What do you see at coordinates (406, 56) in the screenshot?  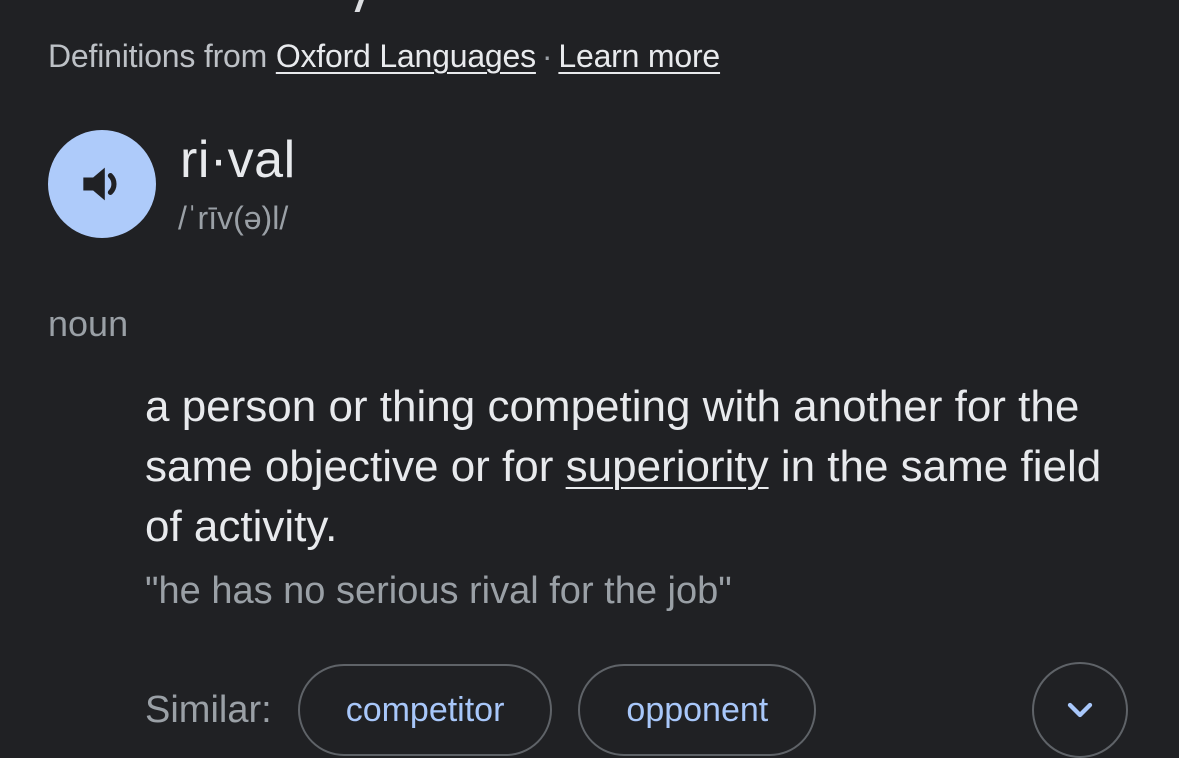 I see `oxford-languages-link: Oxford Languages` at bounding box center [406, 56].